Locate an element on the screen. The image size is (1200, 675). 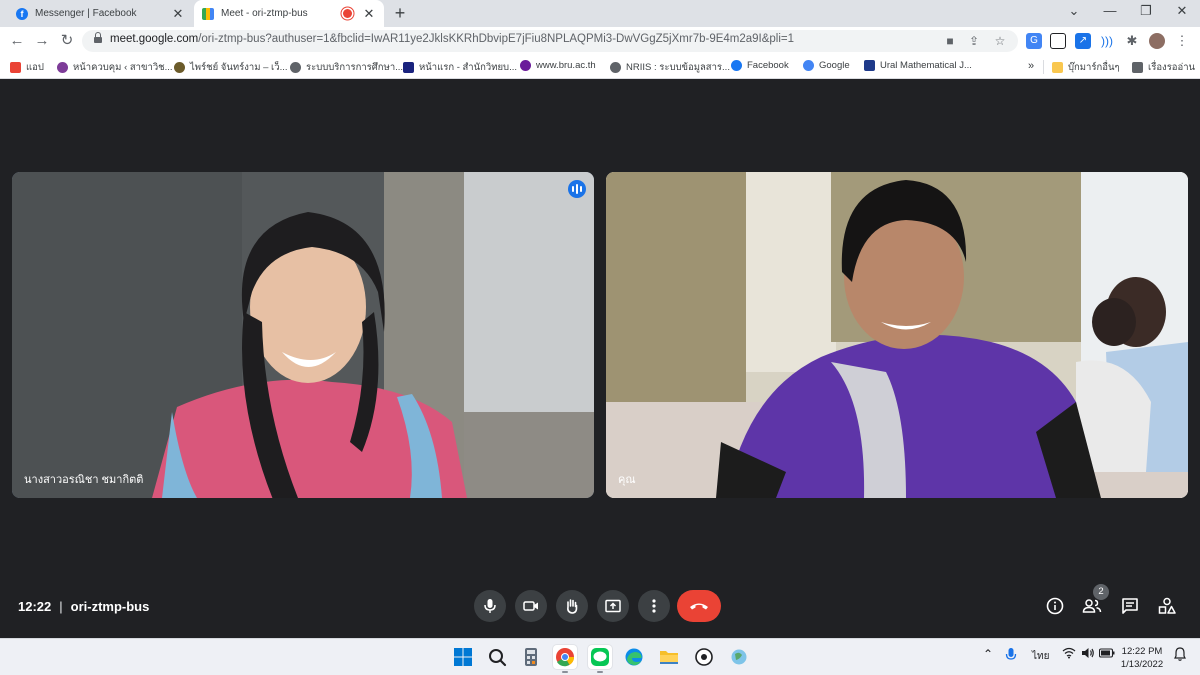
search-button is located at coordinates (497, 657).